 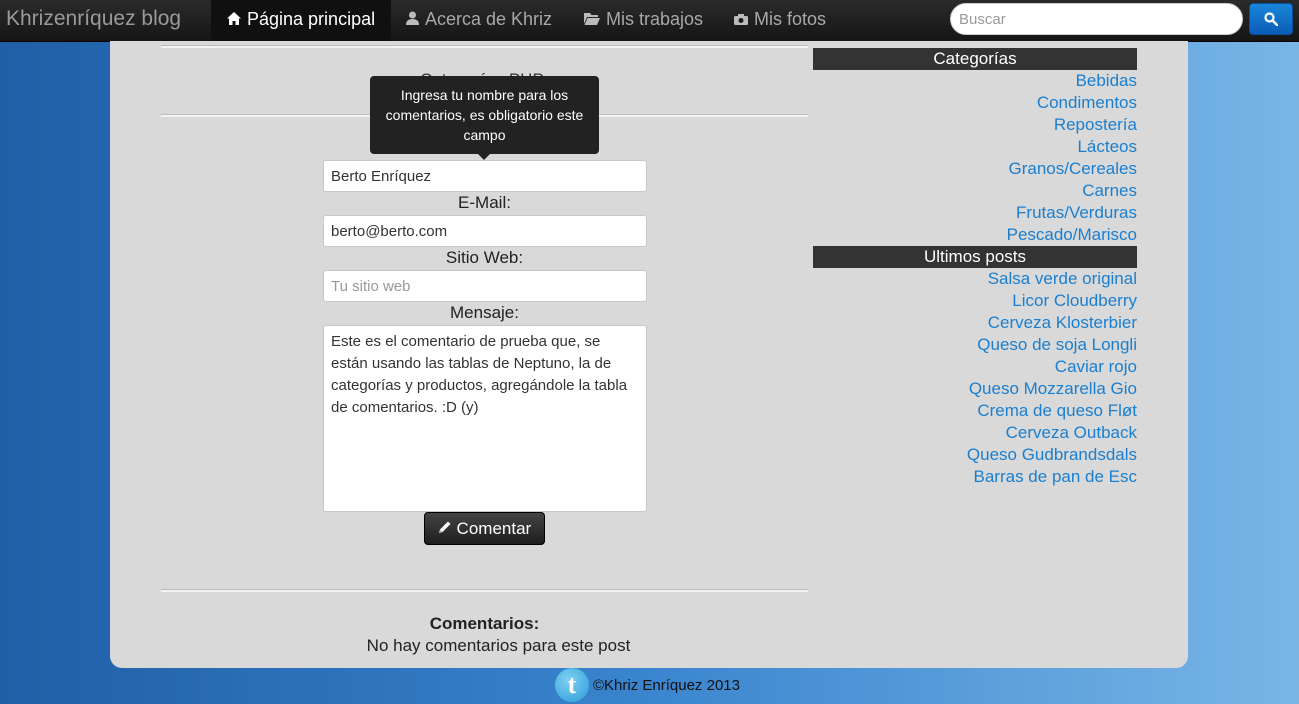 What do you see at coordinates (975, 235) in the screenshot?
I see `category-link: Pescado/Marisco` at bounding box center [975, 235].